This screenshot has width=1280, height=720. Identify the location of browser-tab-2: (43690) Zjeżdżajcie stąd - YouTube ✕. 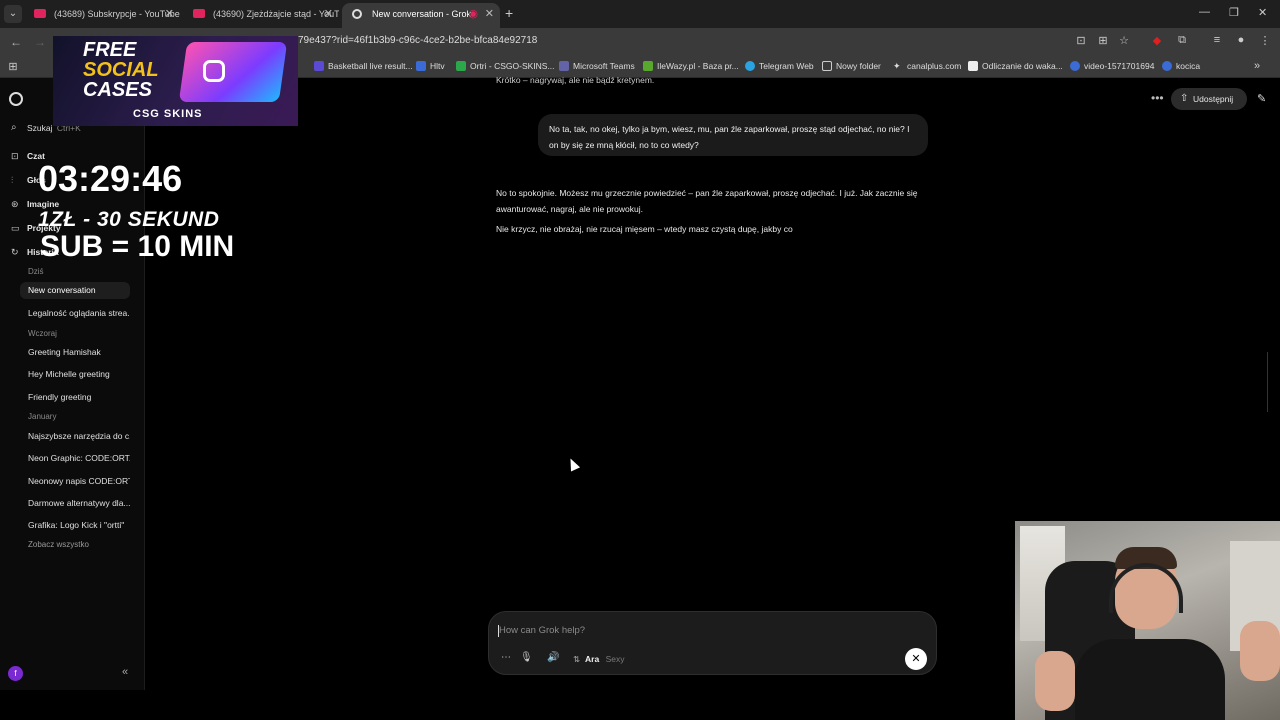
(261, 15).